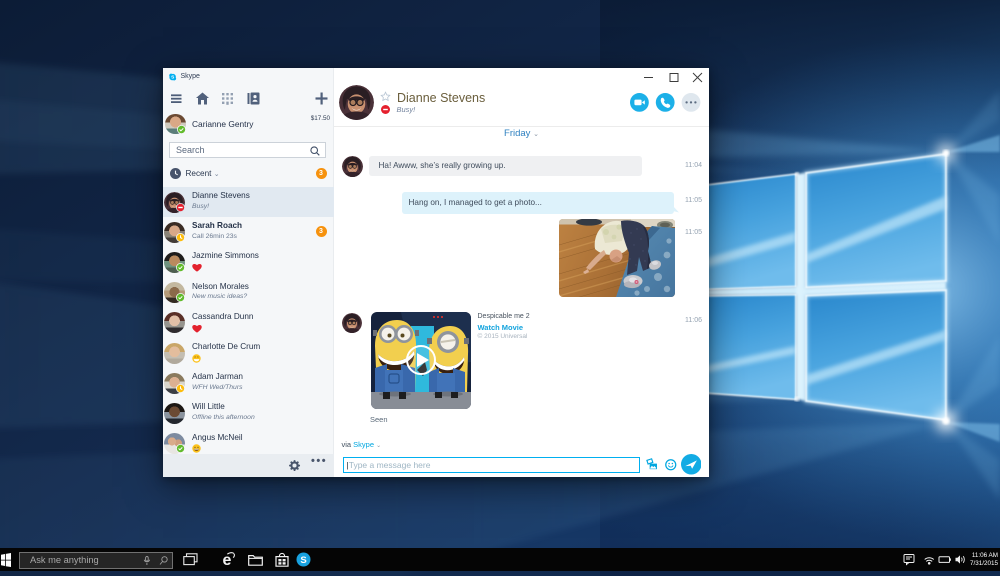 Image resolution: width=1000 pixels, height=576 pixels. Describe the element at coordinates (227, 560) in the screenshot. I see `svg-text: e` at that location.